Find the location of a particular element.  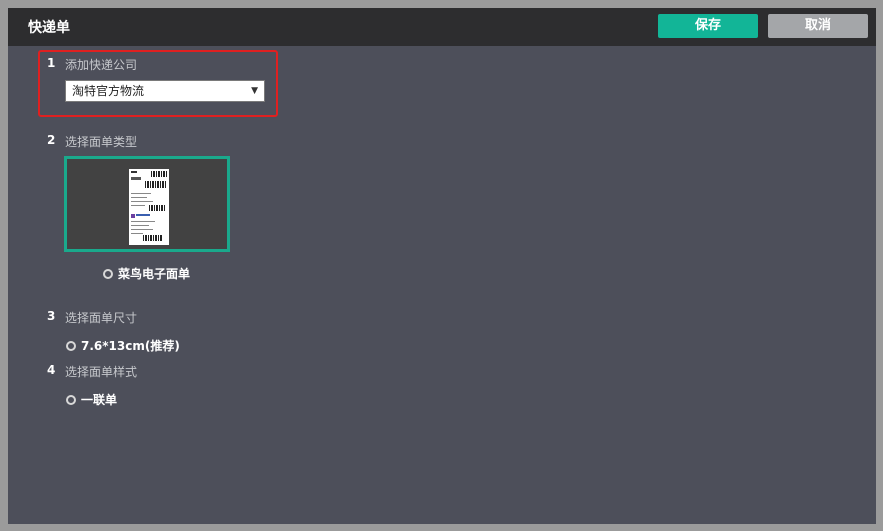

step-1-label: 添加快递公司 is located at coordinates (101, 65).